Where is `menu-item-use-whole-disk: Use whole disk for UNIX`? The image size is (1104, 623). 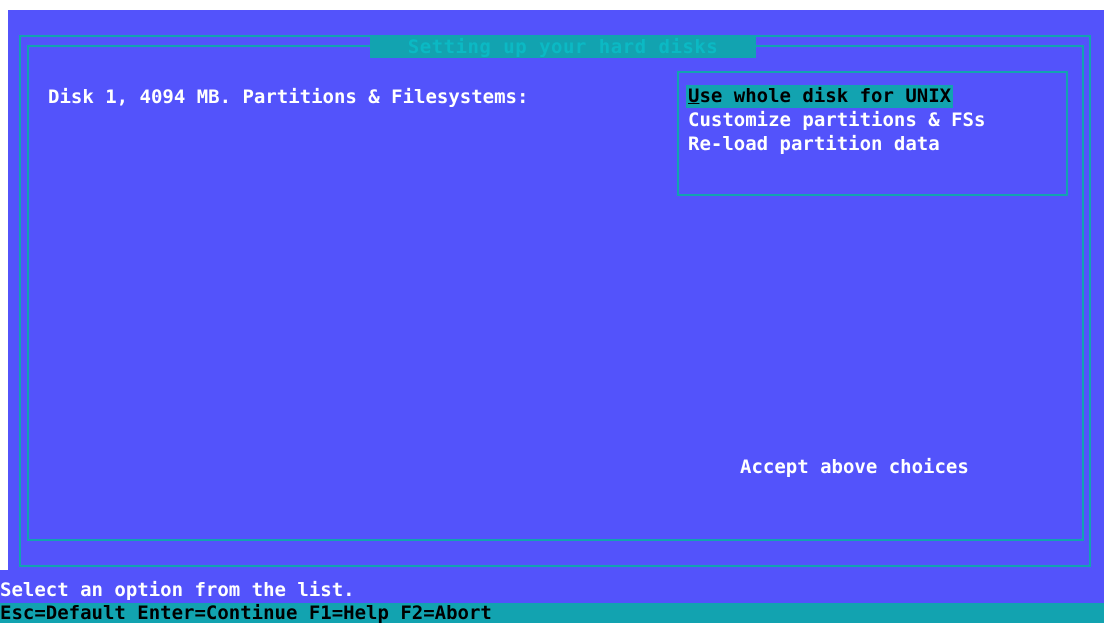 menu-item-use-whole-disk: Use whole disk for UNIX is located at coordinates (820, 96).